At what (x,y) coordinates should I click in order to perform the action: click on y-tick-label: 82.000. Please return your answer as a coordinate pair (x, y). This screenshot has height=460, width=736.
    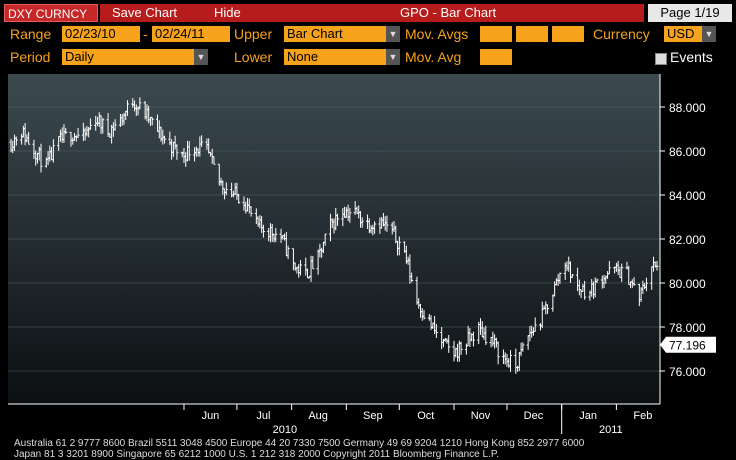
    Looking at the image, I should click on (687, 240).